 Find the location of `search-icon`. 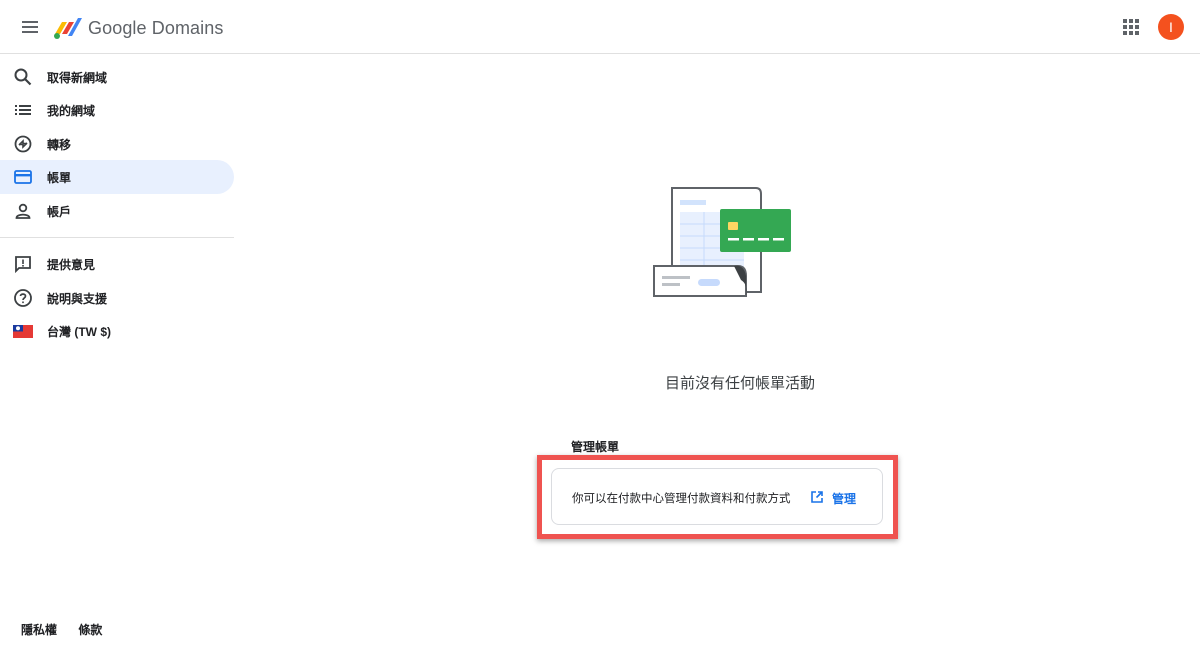

search-icon is located at coordinates (23, 77).